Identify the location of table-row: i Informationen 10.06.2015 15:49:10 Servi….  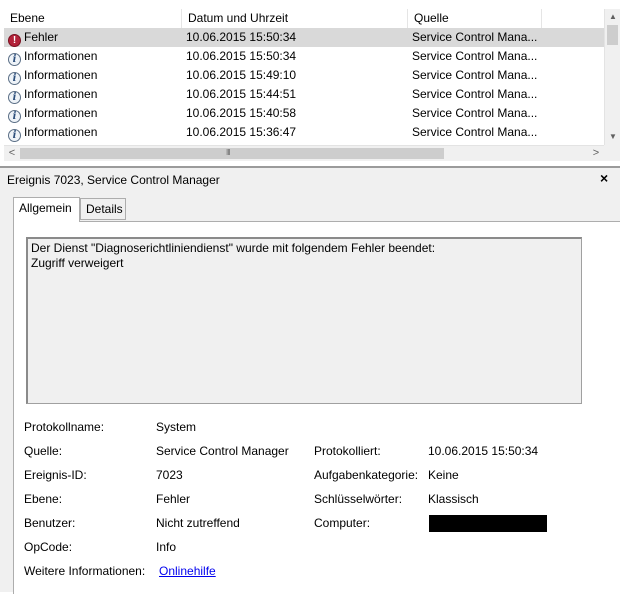
(304, 75).